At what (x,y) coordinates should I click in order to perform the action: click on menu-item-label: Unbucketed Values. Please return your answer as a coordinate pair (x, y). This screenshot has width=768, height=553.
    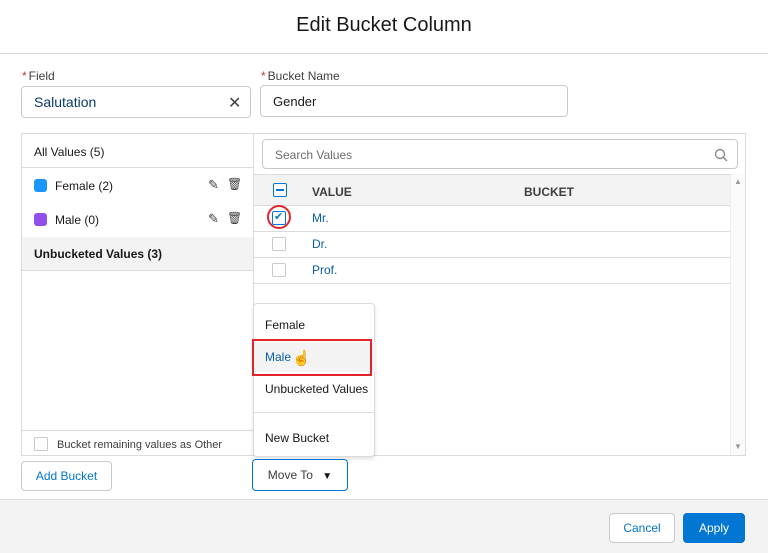
    Looking at the image, I should click on (317, 389).